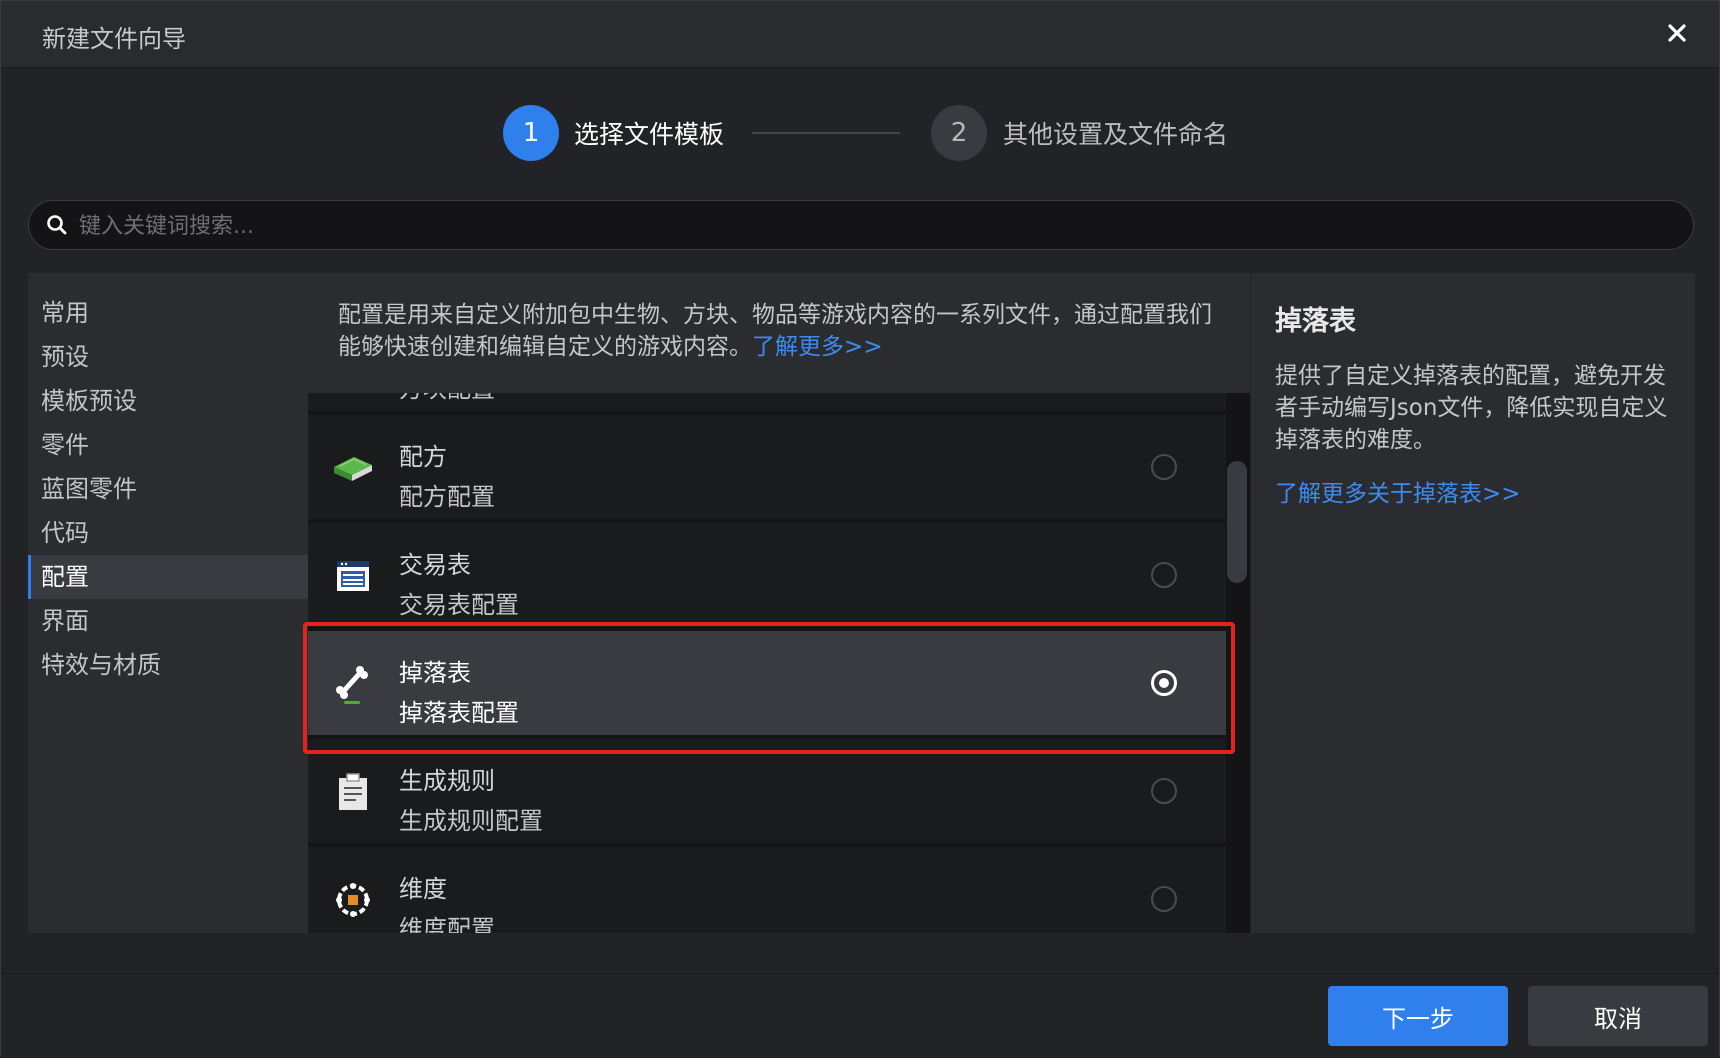  What do you see at coordinates (435, 565) in the screenshot?
I see `template-title: 交易表` at bounding box center [435, 565].